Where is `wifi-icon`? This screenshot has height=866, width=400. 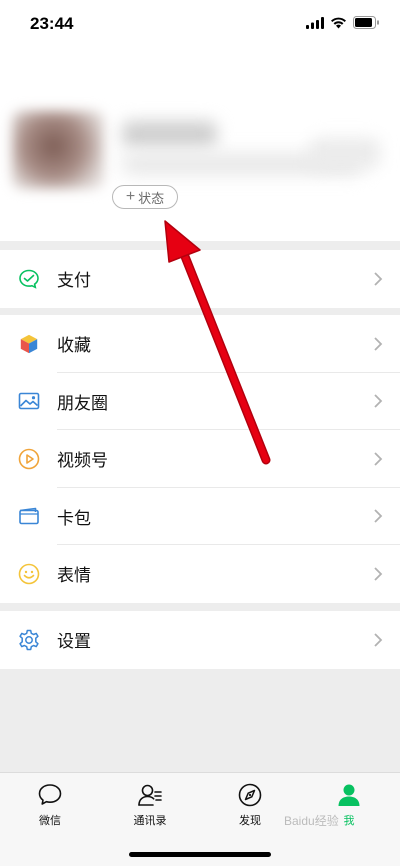
wifi-icon is located at coordinates (338, 22).